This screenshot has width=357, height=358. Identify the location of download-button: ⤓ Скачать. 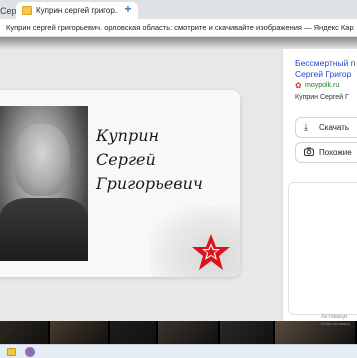
(326, 127).